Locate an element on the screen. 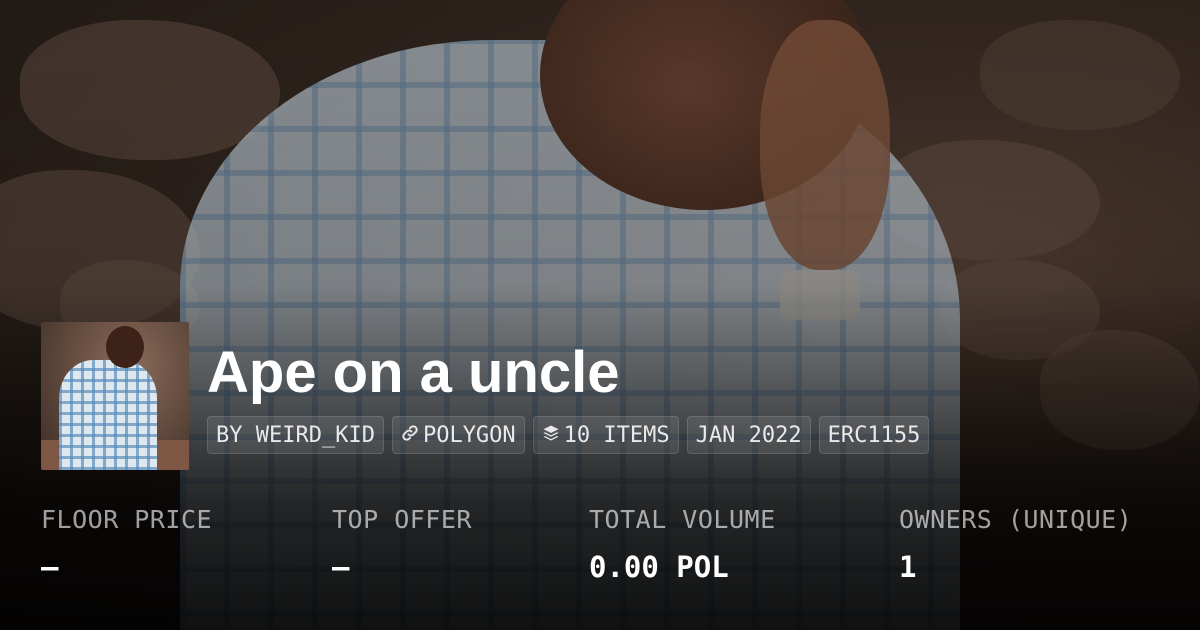 The image size is (1200, 630). created-date-label: JAN 2022 is located at coordinates (748, 435).